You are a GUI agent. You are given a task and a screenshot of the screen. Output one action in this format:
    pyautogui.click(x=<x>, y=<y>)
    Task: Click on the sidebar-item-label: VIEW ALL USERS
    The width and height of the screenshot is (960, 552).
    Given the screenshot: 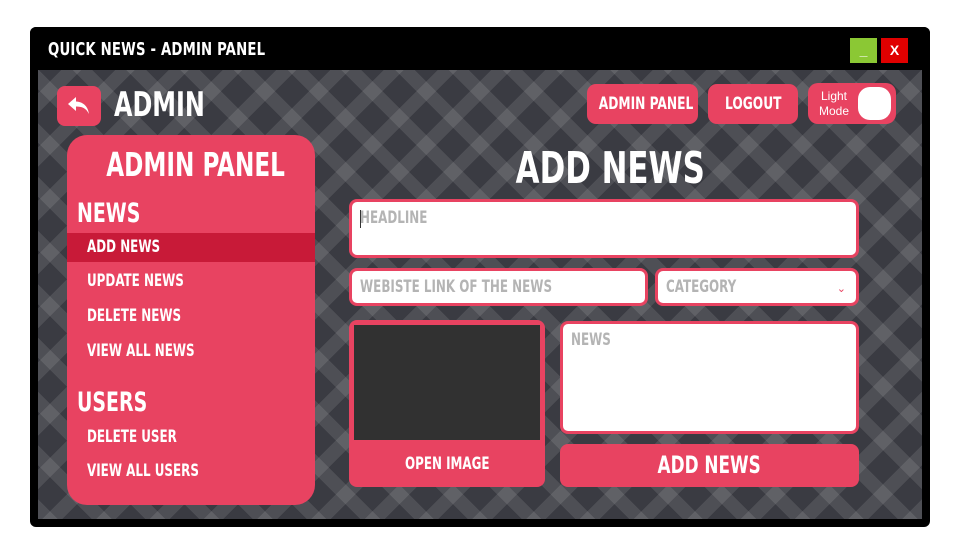 What is the action you would take?
    pyautogui.click(x=143, y=471)
    